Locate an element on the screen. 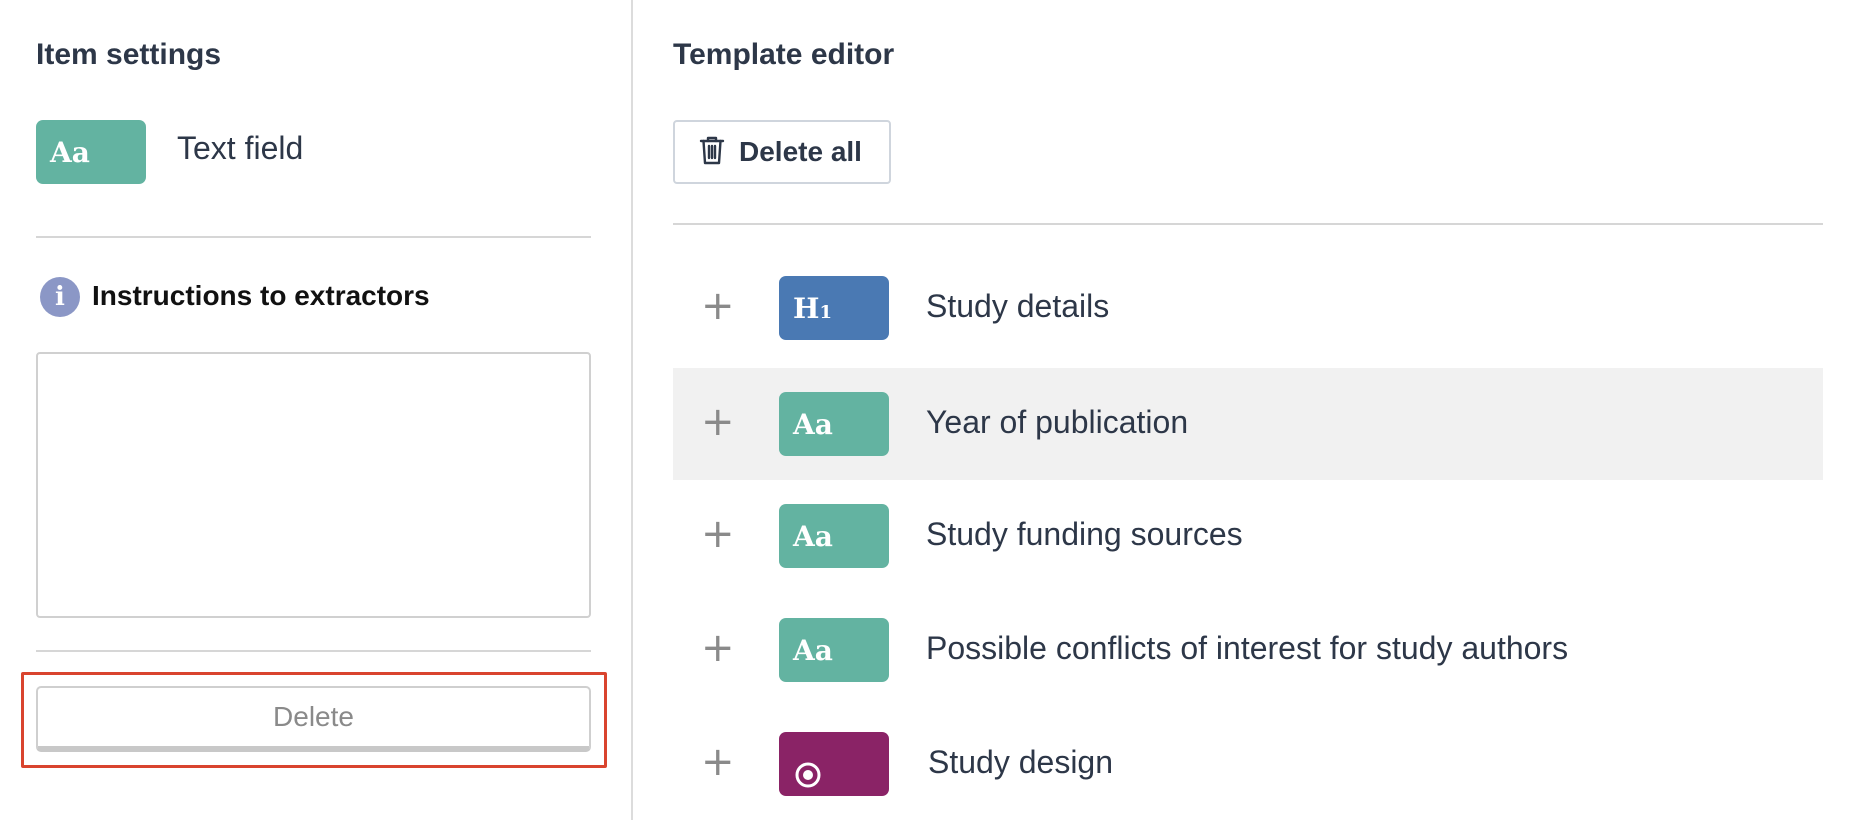 The width and height of the screenshot is (1858, 820). text-field-badge-text: Aa is located at coordinates (70, 152).